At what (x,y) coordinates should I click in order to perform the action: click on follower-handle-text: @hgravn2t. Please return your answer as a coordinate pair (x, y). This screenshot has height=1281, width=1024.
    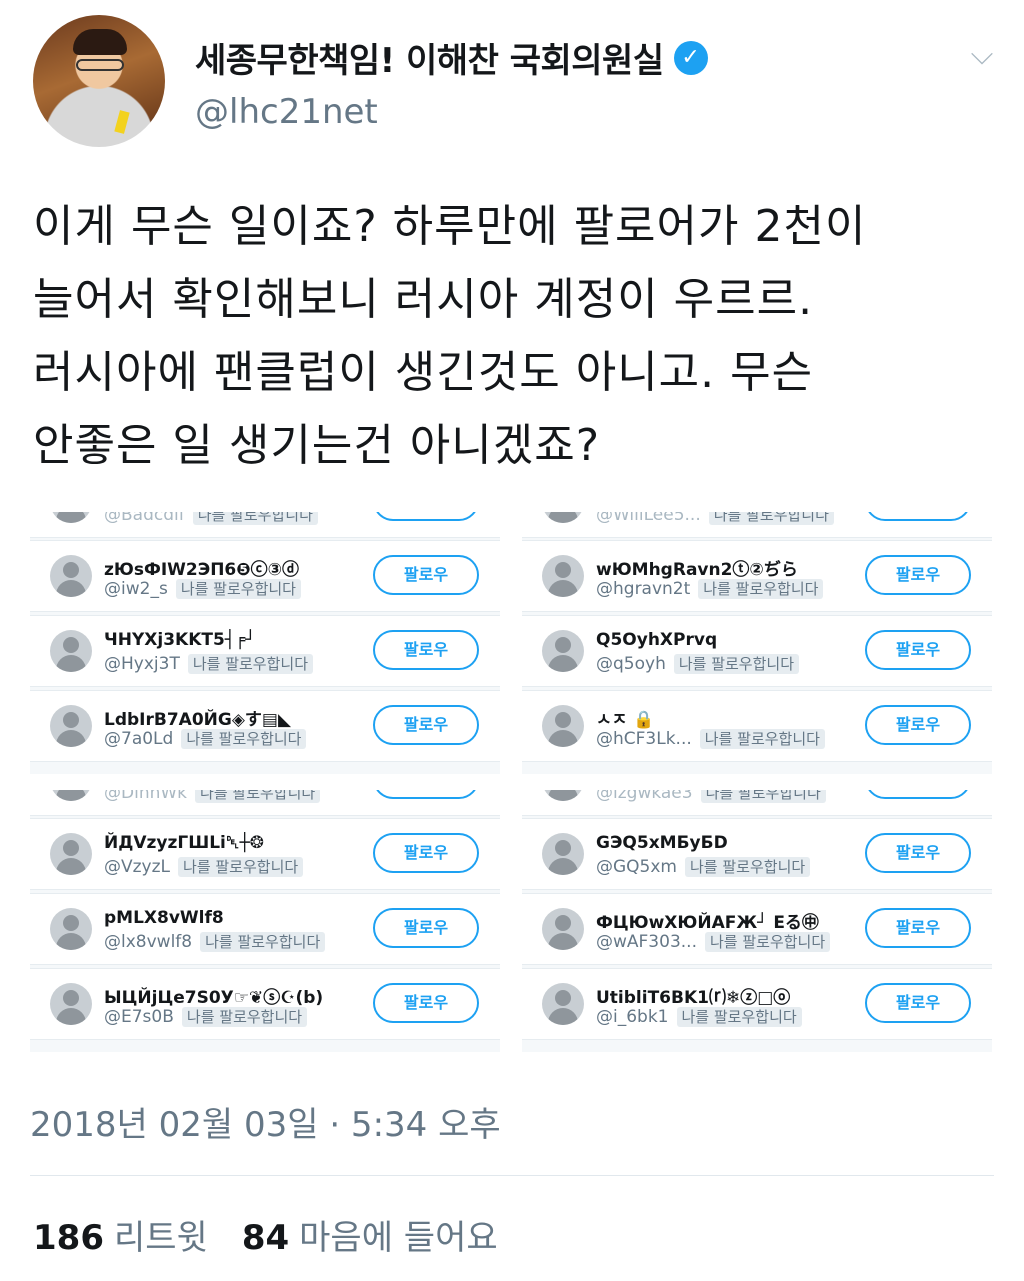
    Looking at the image, I should click on (643, 589).